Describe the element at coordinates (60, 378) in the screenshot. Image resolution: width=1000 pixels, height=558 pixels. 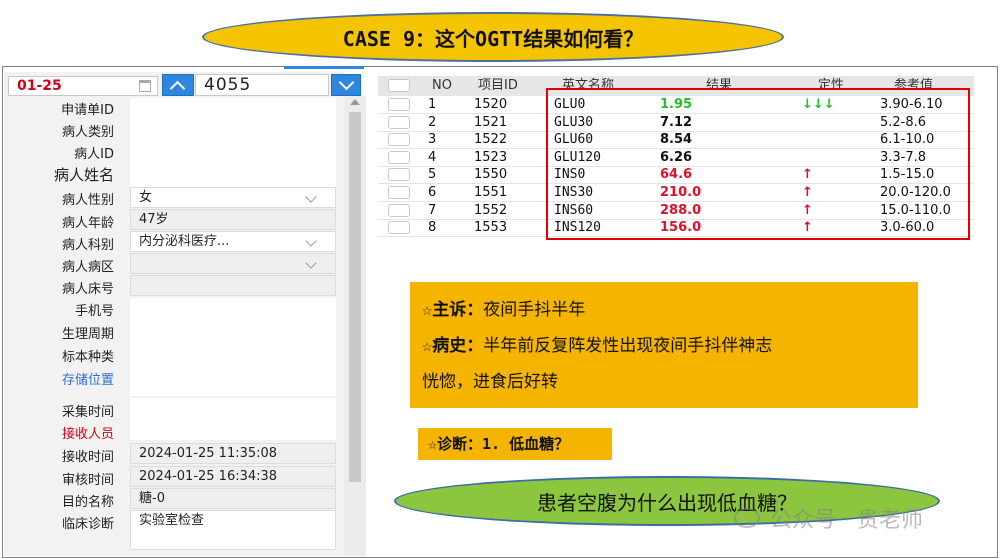
I see `label-storage: 存储位置` at that location.